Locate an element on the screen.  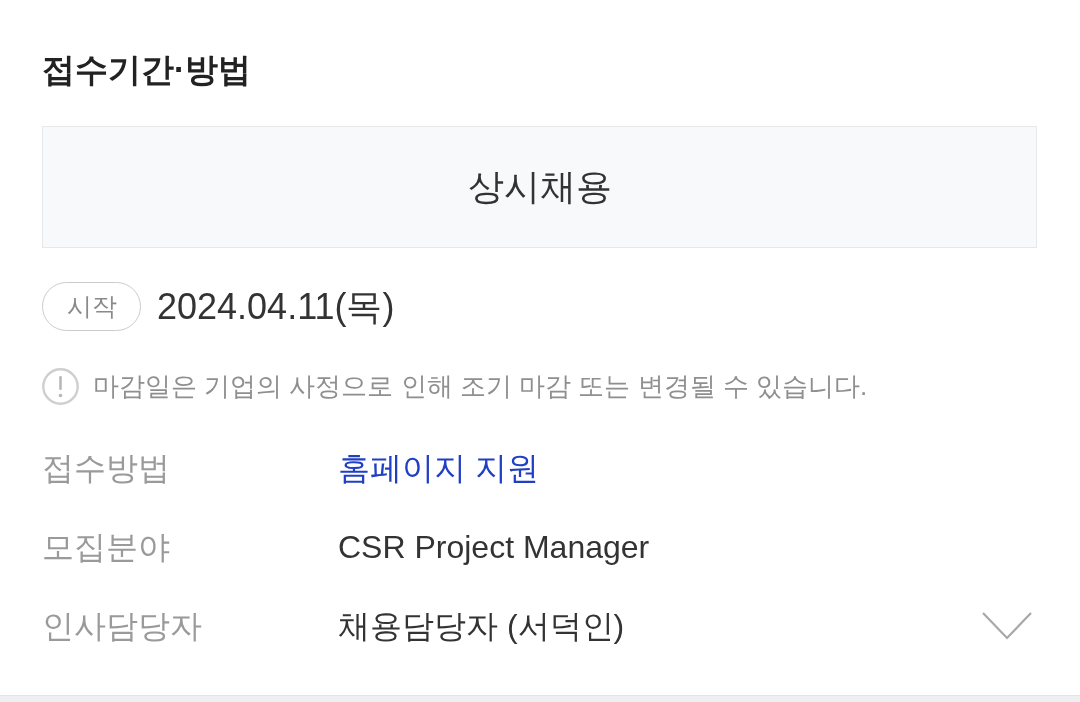
detail-value: 채용담당자 (서덕인) is located at coordinates (481, 626).